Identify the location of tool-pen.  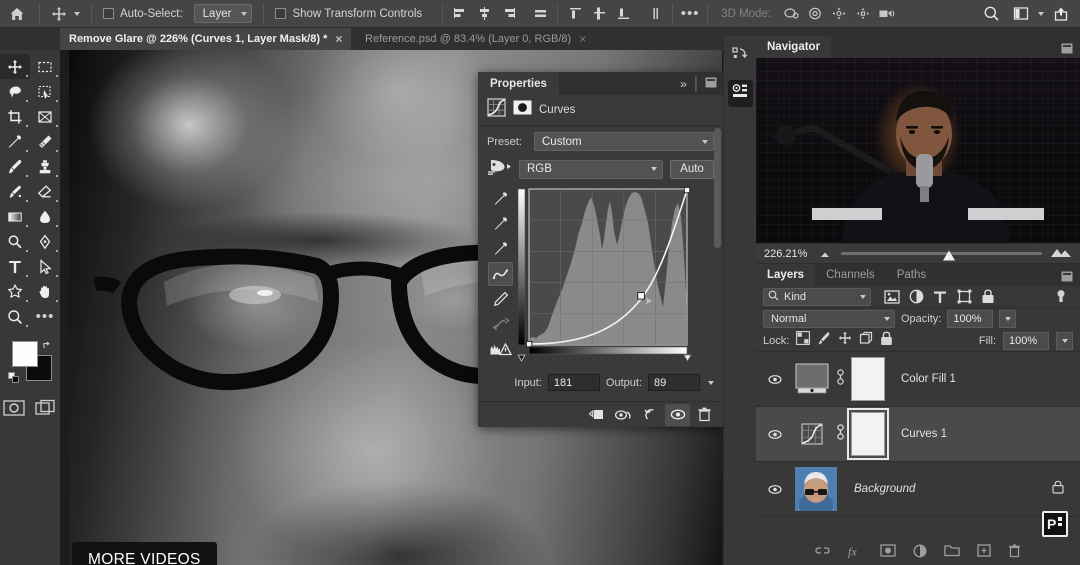
(45, 241).